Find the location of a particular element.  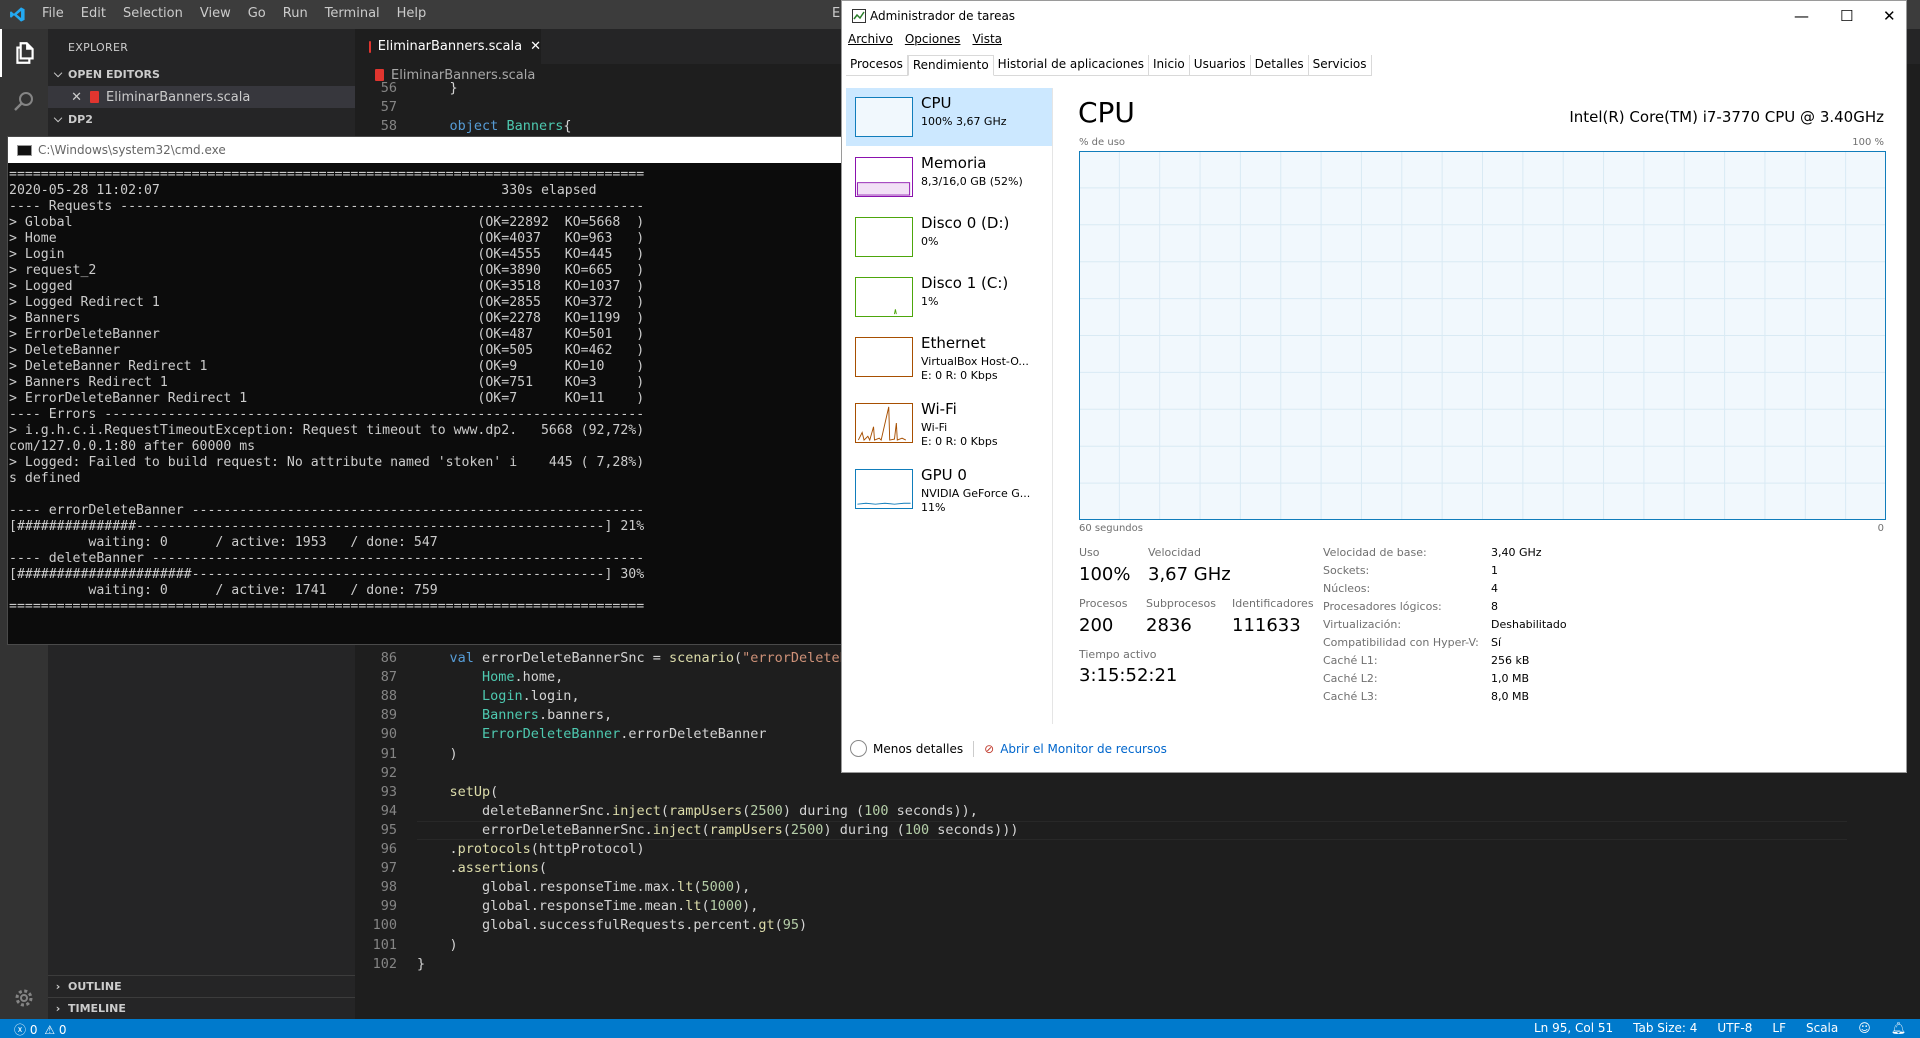

maximize-icon: ☐ is located at coordinates (1846, 16).